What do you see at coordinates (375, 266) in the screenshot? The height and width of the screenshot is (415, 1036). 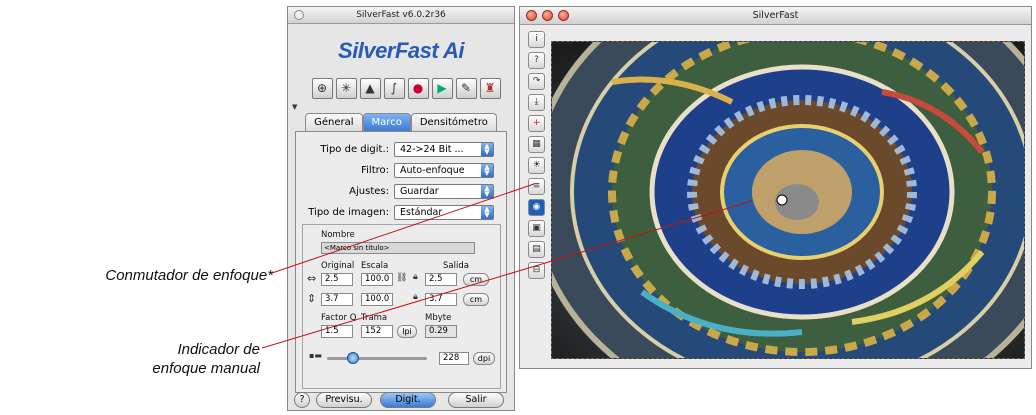 I see `escala-label: Escala` at bounding box center [375, 266].